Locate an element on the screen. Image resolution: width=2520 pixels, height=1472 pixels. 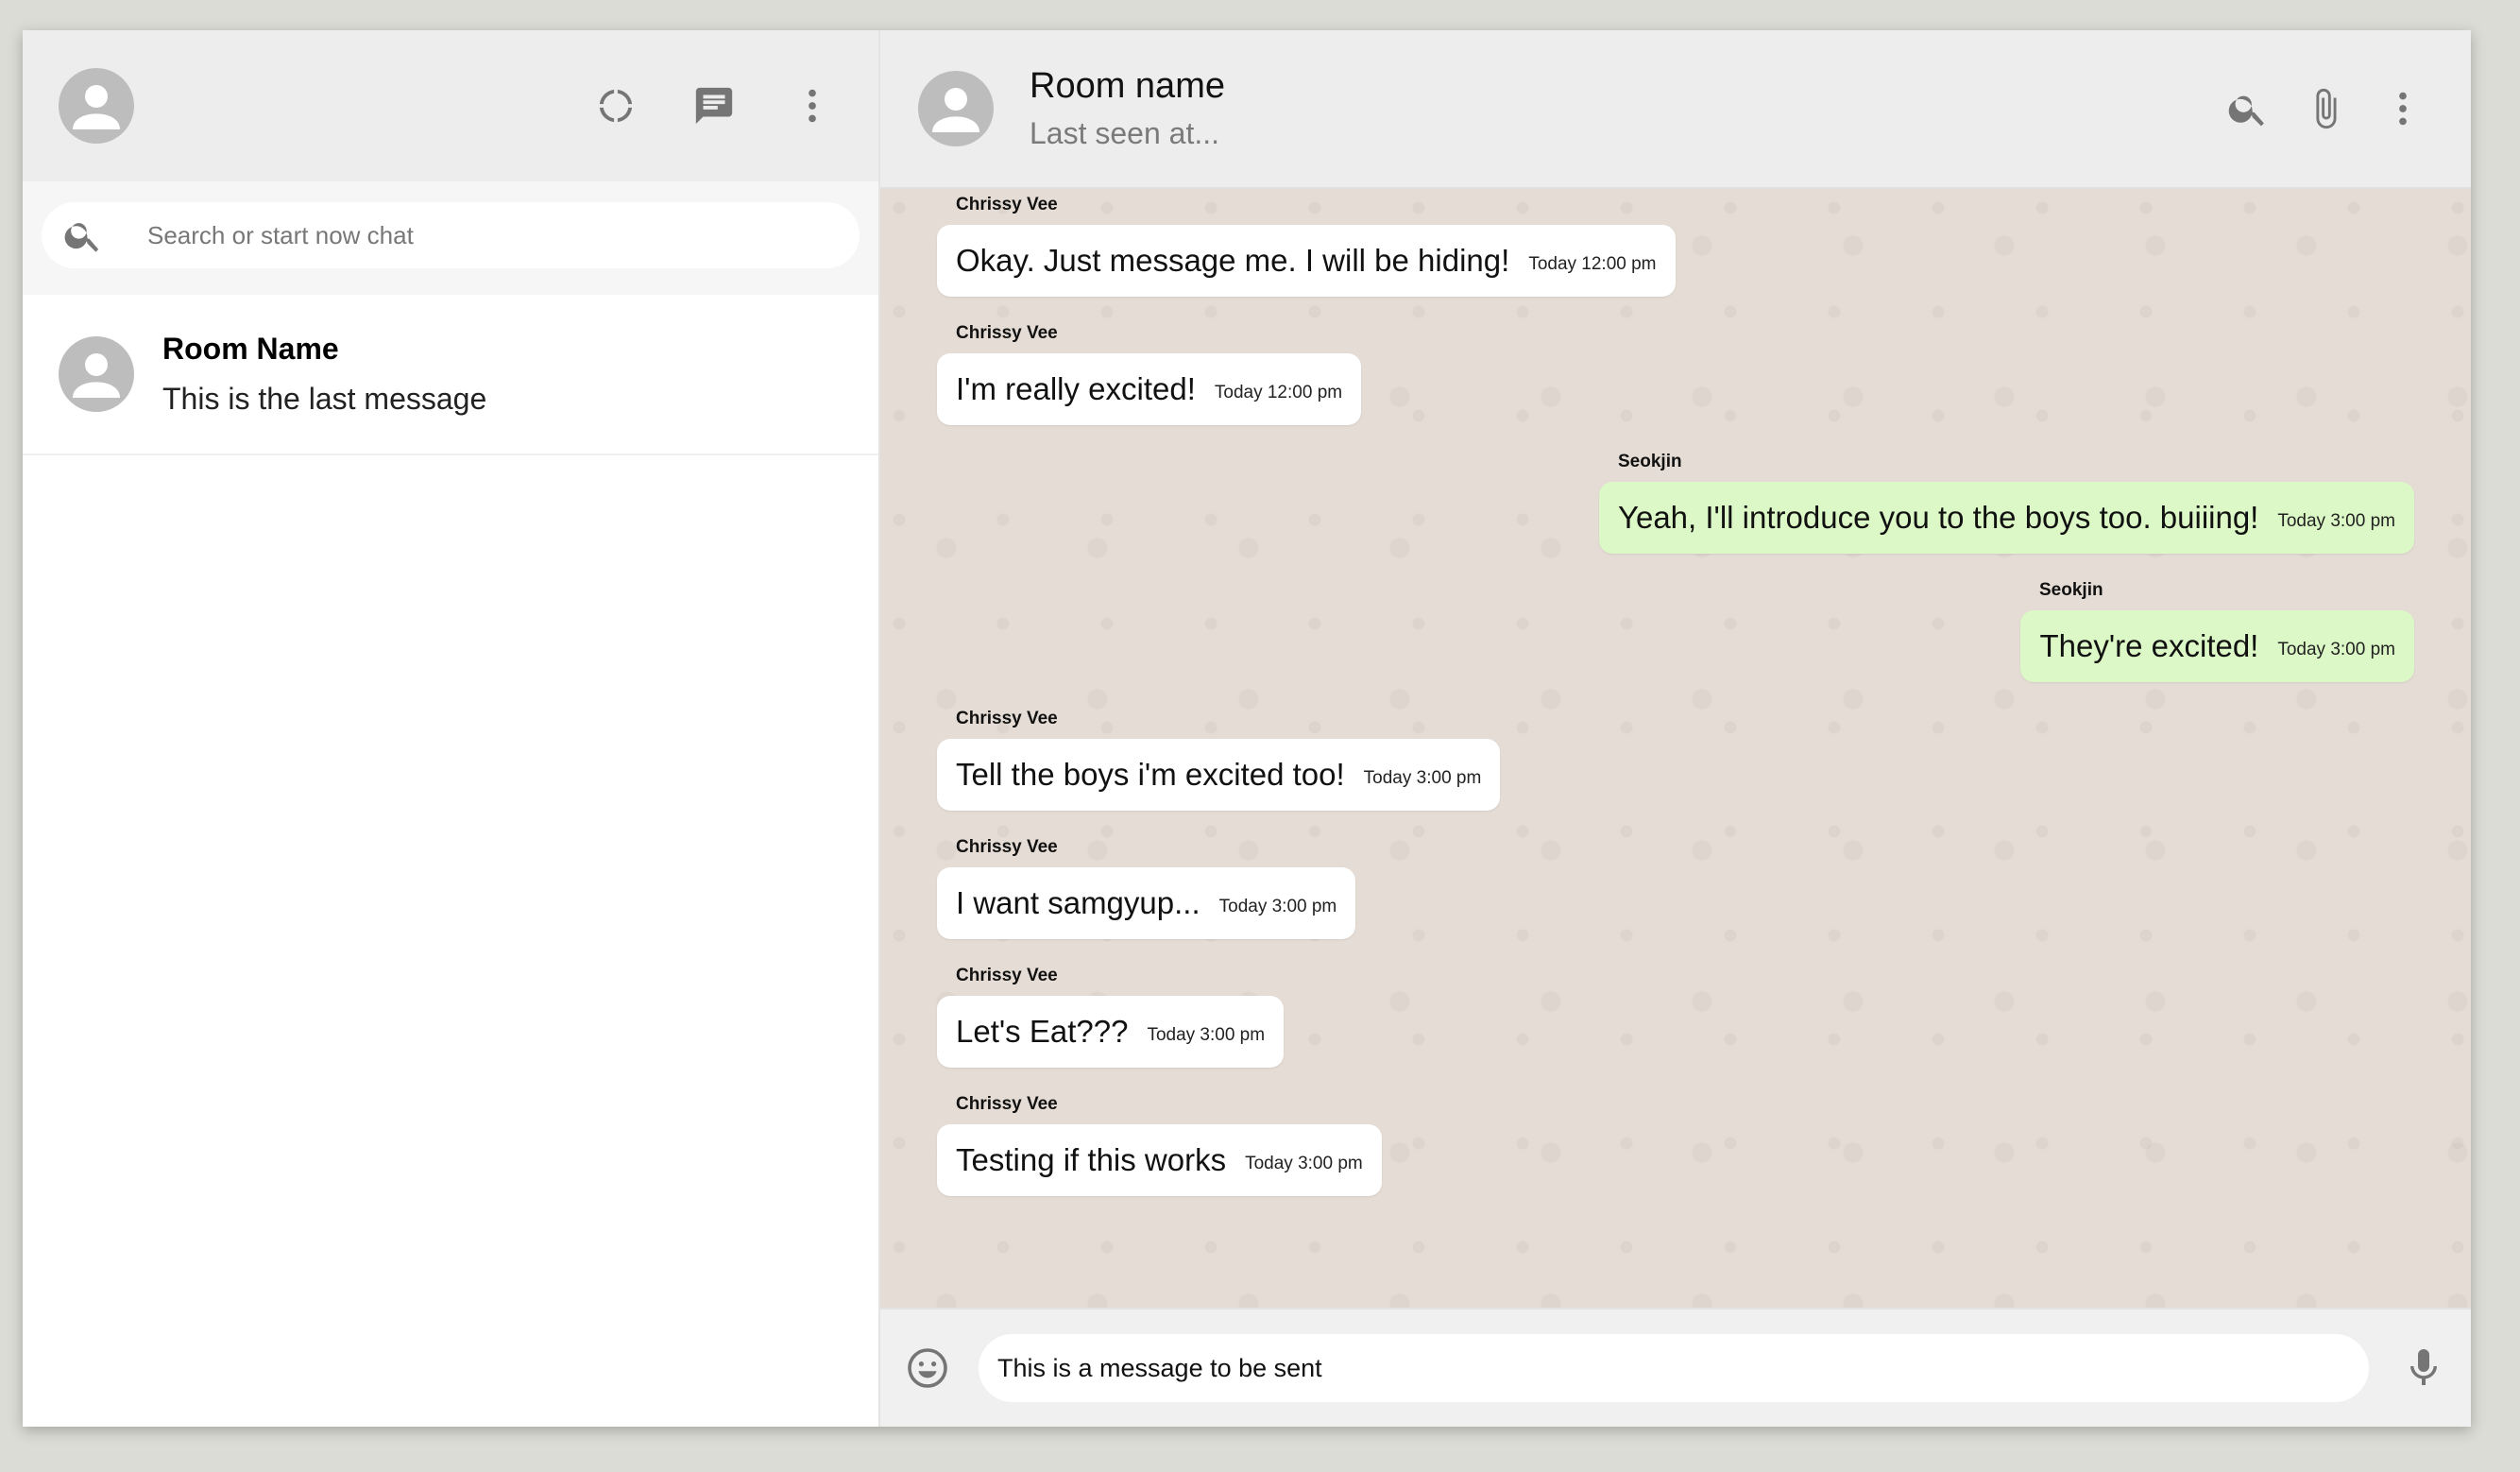
message-text: Tell the boys i'm excited too! is located at coordinates (1150, 774).